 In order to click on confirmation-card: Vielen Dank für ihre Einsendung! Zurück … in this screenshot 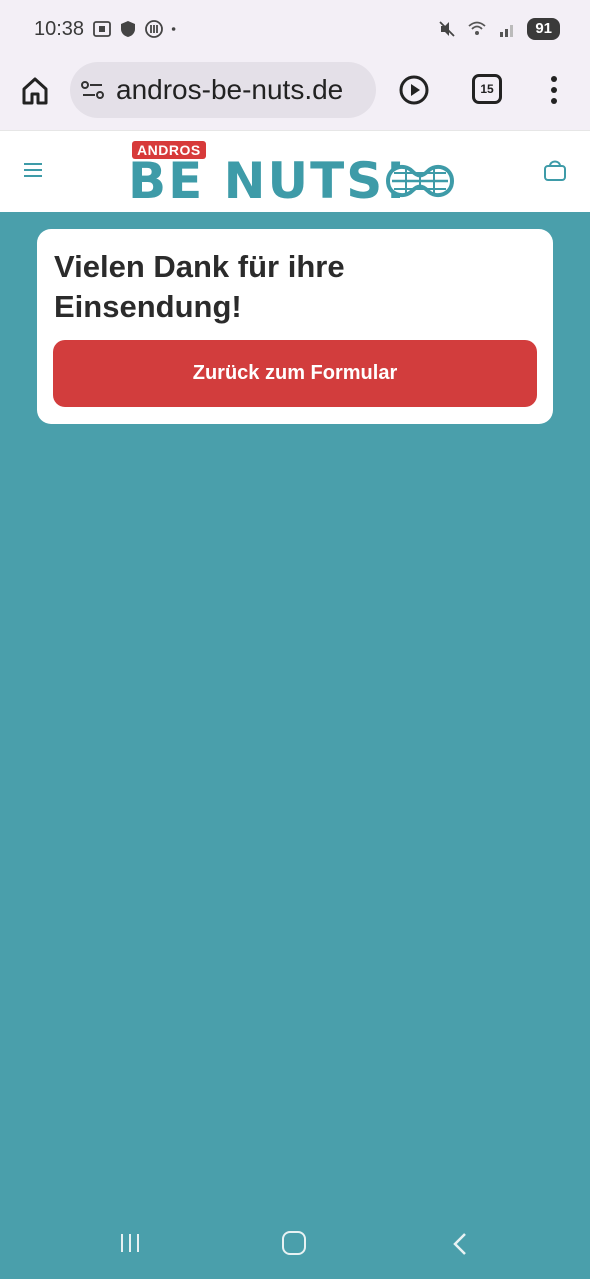, I will do `click(295, 326)`.